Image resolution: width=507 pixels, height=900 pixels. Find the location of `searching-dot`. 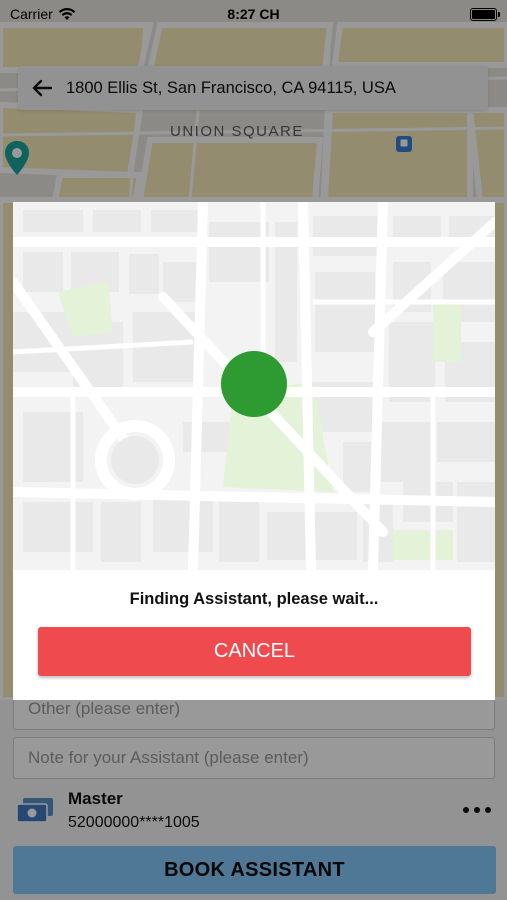

searching-dot is located at coordinates (254, 384).